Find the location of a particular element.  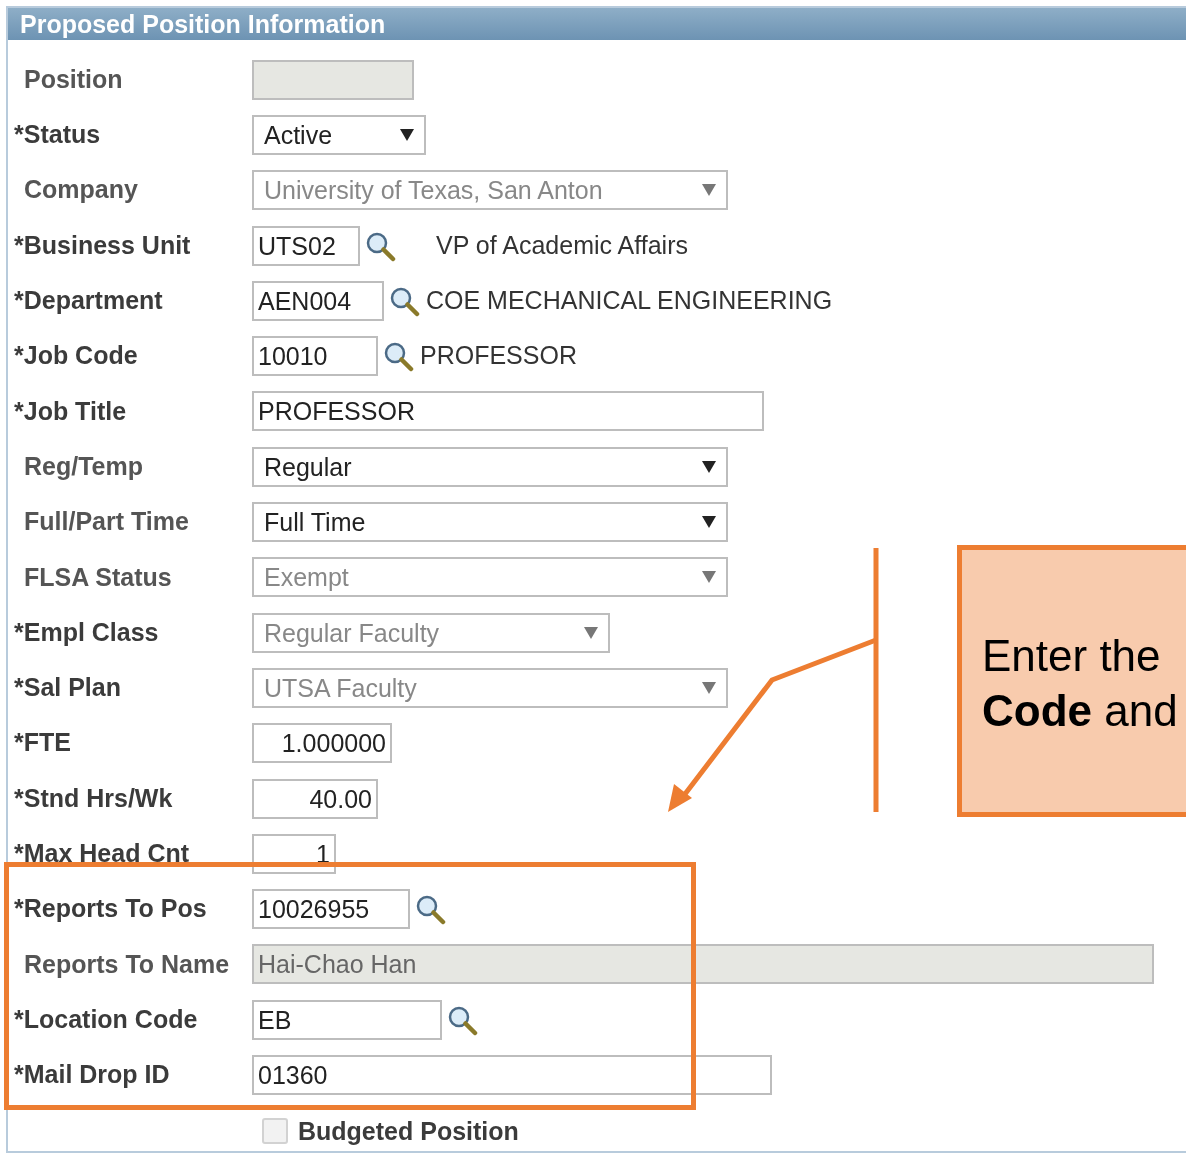

field-label: *Empl Class is located at coordinates (86, 632).